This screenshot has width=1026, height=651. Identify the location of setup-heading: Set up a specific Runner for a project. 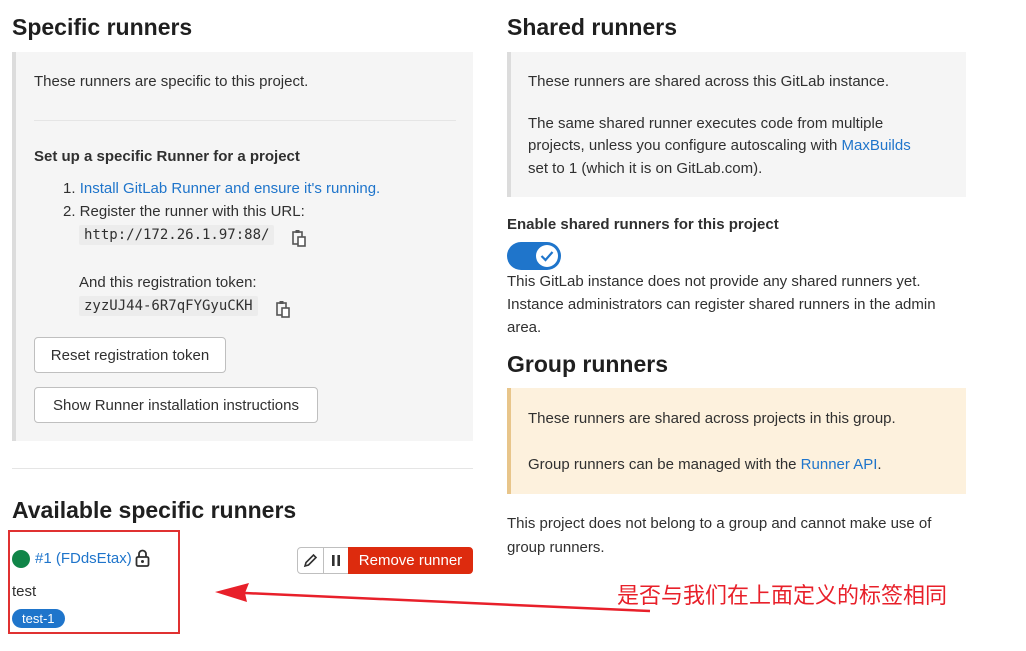
(167, 156).